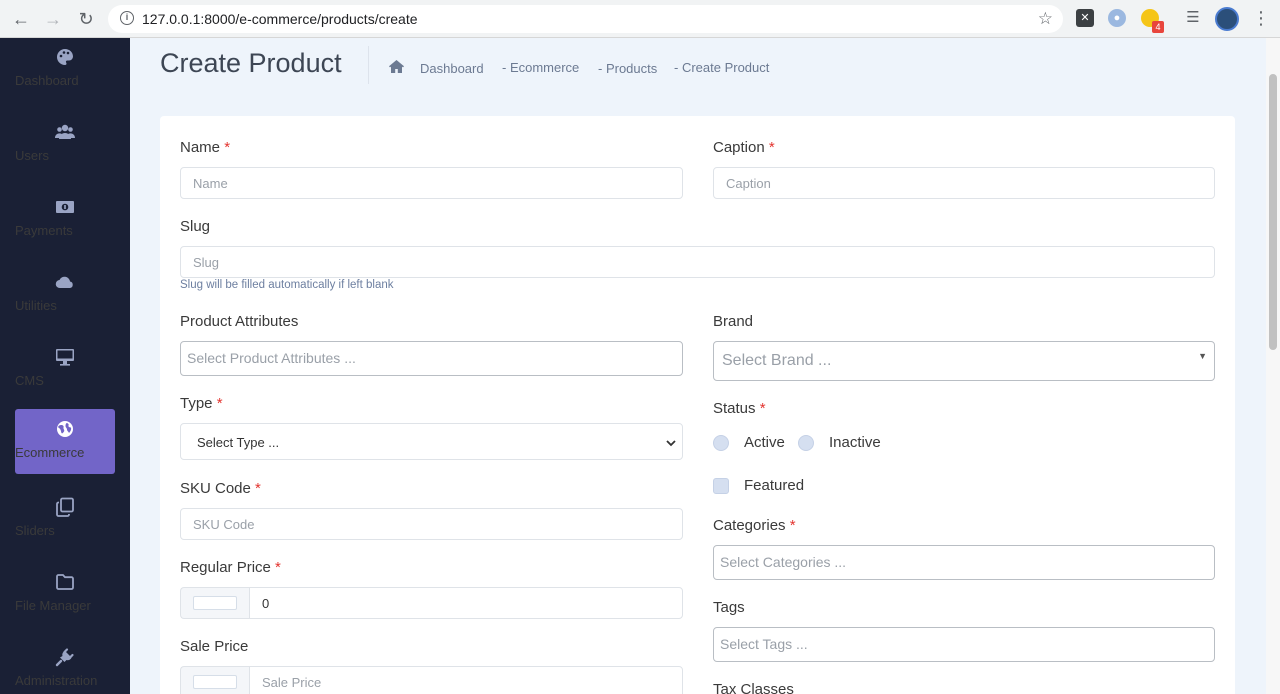 The image size is (1280, 694). What do you see at coordinates (754, 525) in the screenshot?
I see `categories-label: Categories *` at bounding box center [754, 525].